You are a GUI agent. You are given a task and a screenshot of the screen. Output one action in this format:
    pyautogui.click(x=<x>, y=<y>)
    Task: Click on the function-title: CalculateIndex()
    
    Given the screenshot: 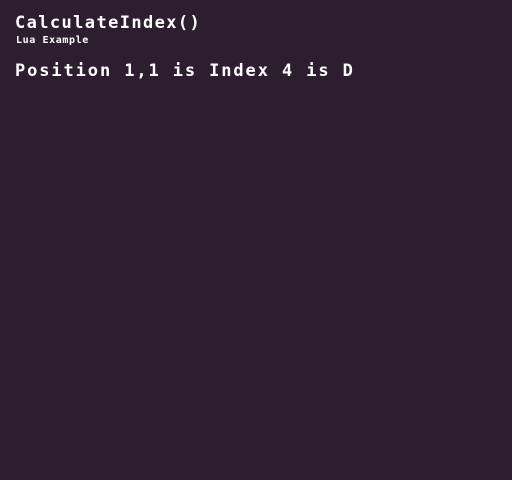 What is the action you would take?
    pyautogui.click(x=108, y=23)
    